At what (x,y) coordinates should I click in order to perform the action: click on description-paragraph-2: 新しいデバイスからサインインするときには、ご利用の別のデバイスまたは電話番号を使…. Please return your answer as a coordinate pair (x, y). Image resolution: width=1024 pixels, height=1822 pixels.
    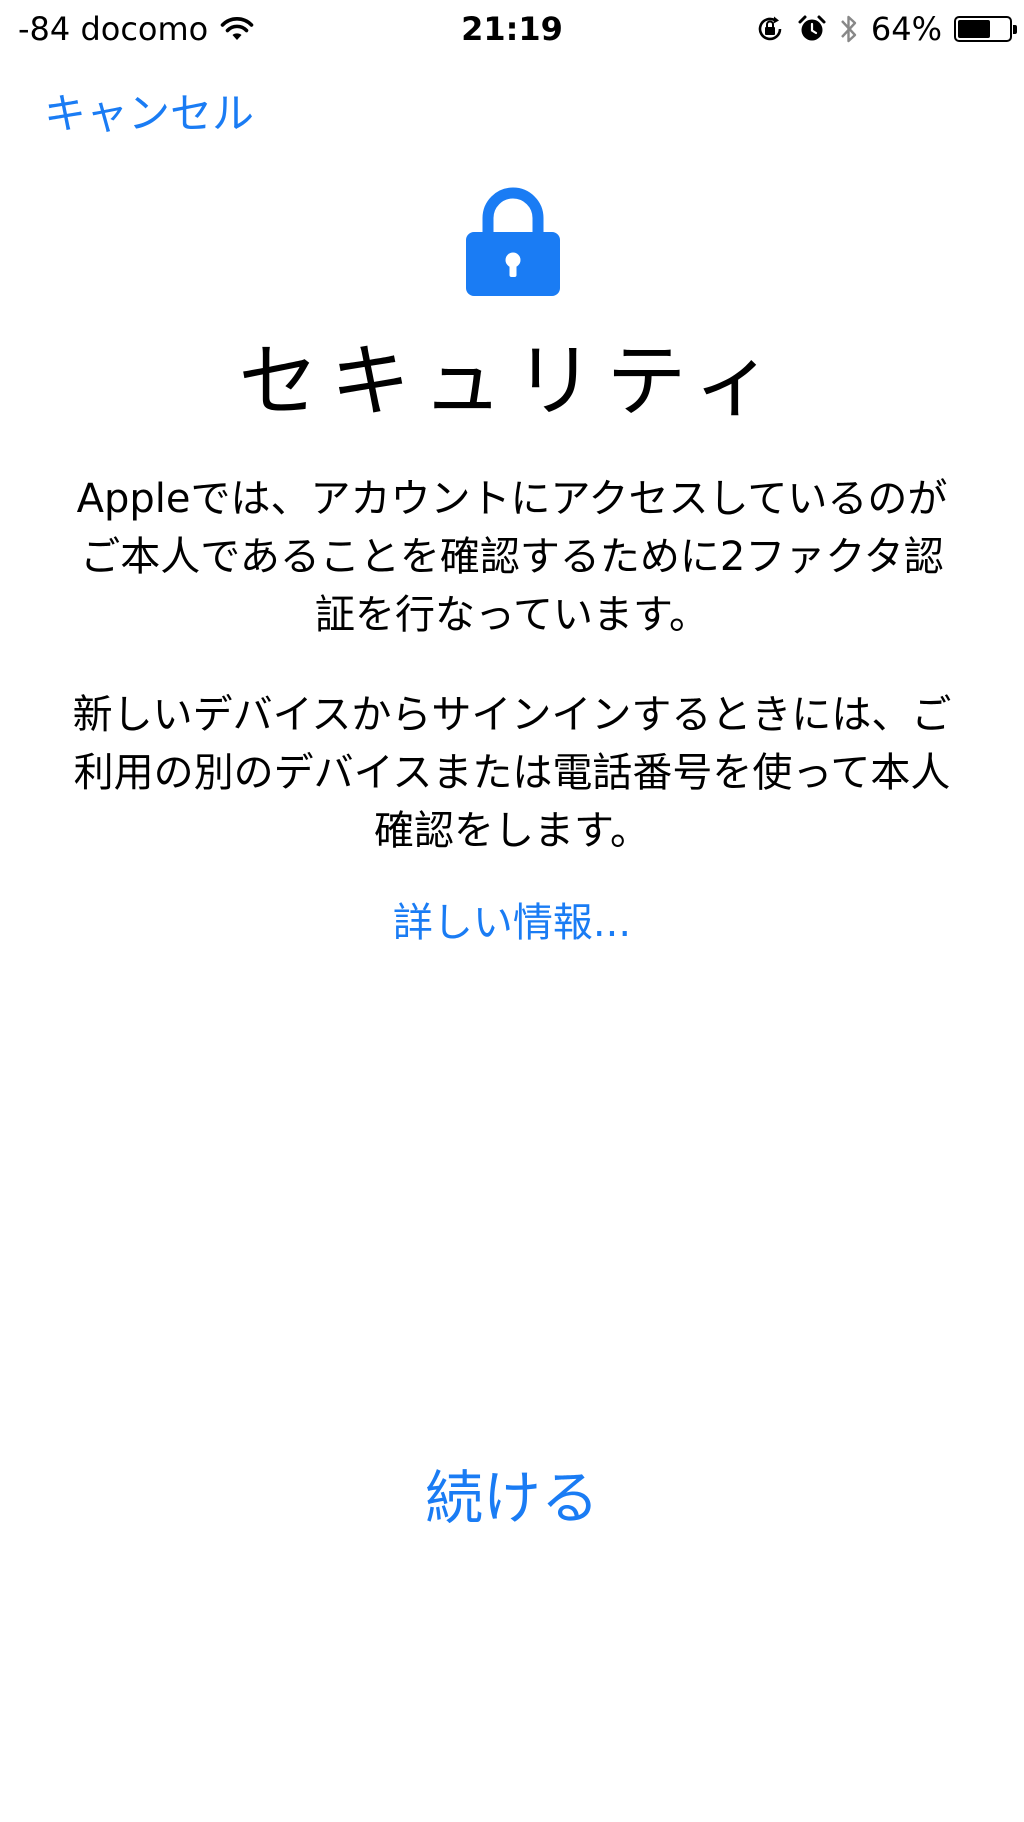
    Looking at the image, I should click on (512, 773).